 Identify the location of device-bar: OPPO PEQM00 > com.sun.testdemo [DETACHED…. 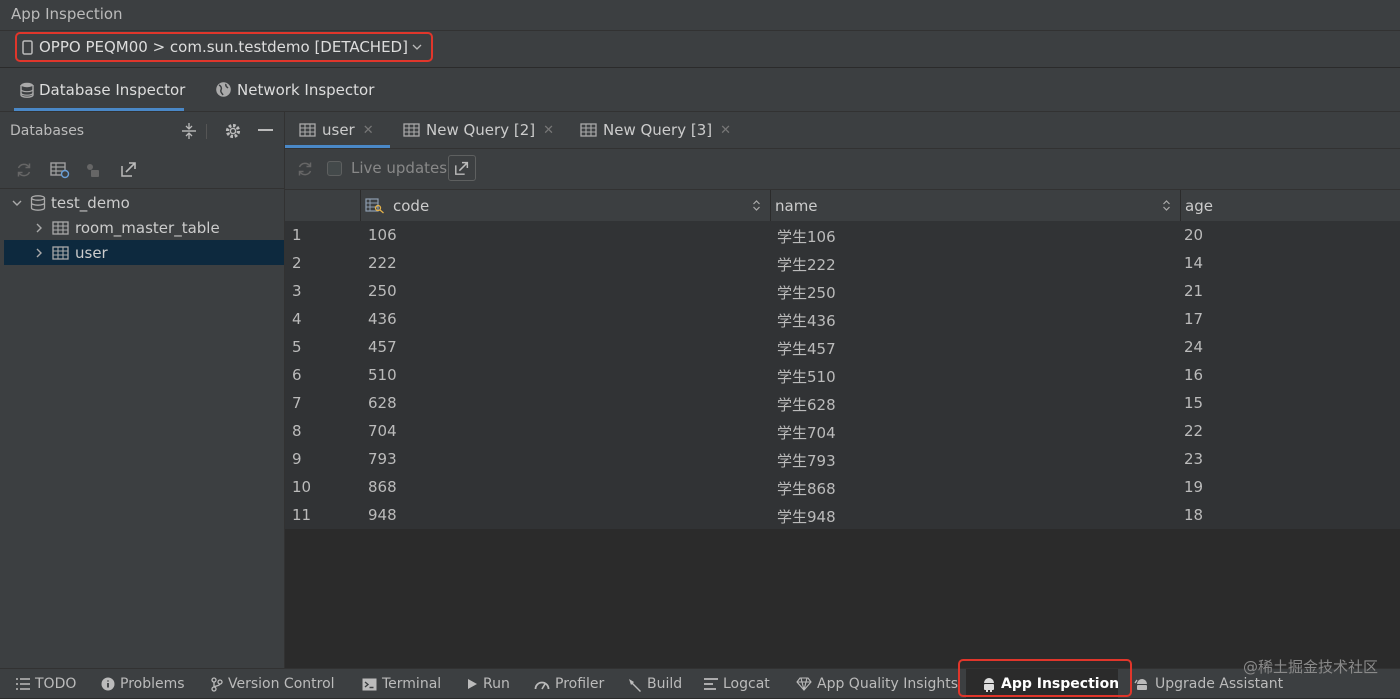
(700, 49).